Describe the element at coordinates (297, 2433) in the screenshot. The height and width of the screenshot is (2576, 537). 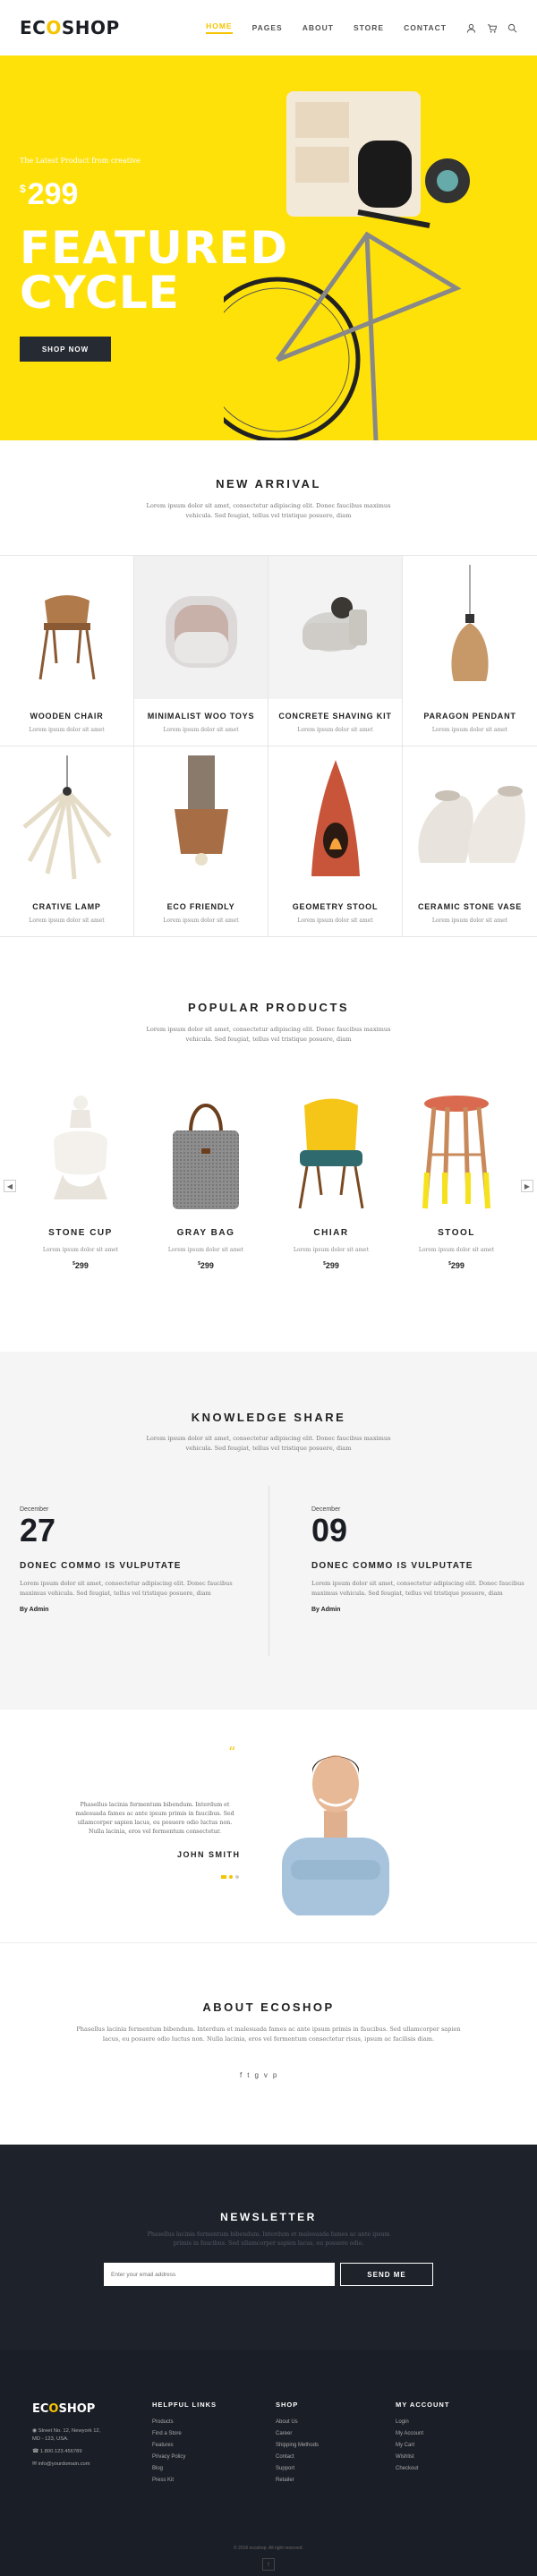
I see `footer-link: Career` at that location.